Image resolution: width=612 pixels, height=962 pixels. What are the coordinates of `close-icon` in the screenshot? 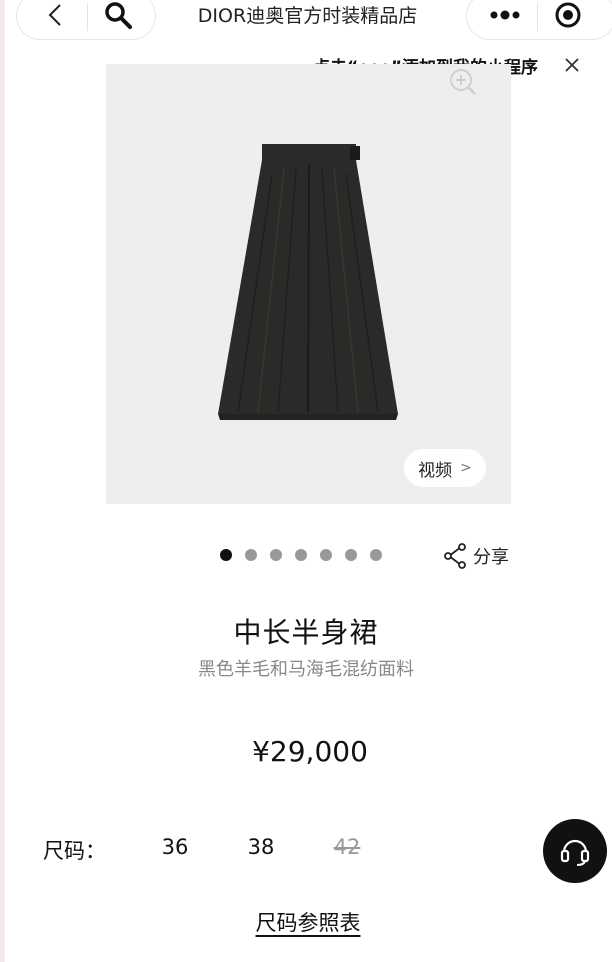 It's located at (572, 65).